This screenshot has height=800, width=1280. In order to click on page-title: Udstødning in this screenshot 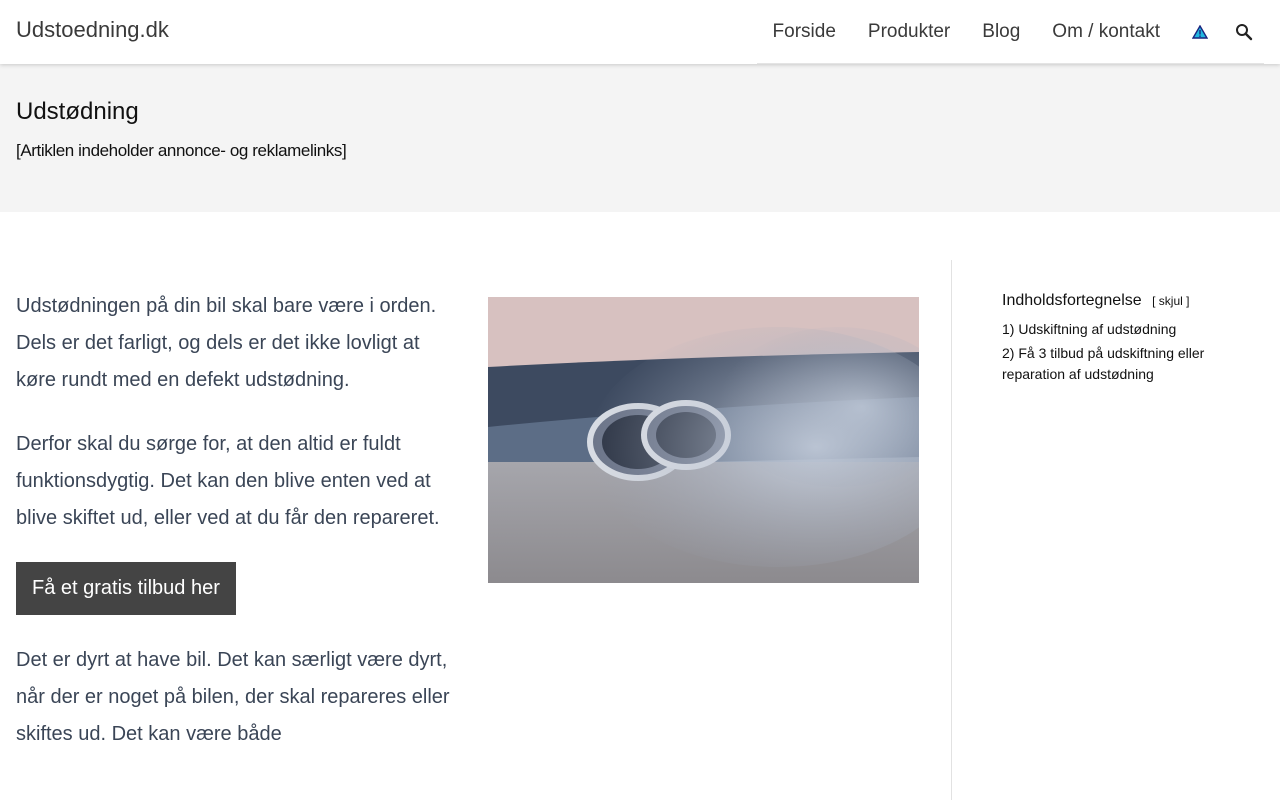, I will do `click(77, 111)`.